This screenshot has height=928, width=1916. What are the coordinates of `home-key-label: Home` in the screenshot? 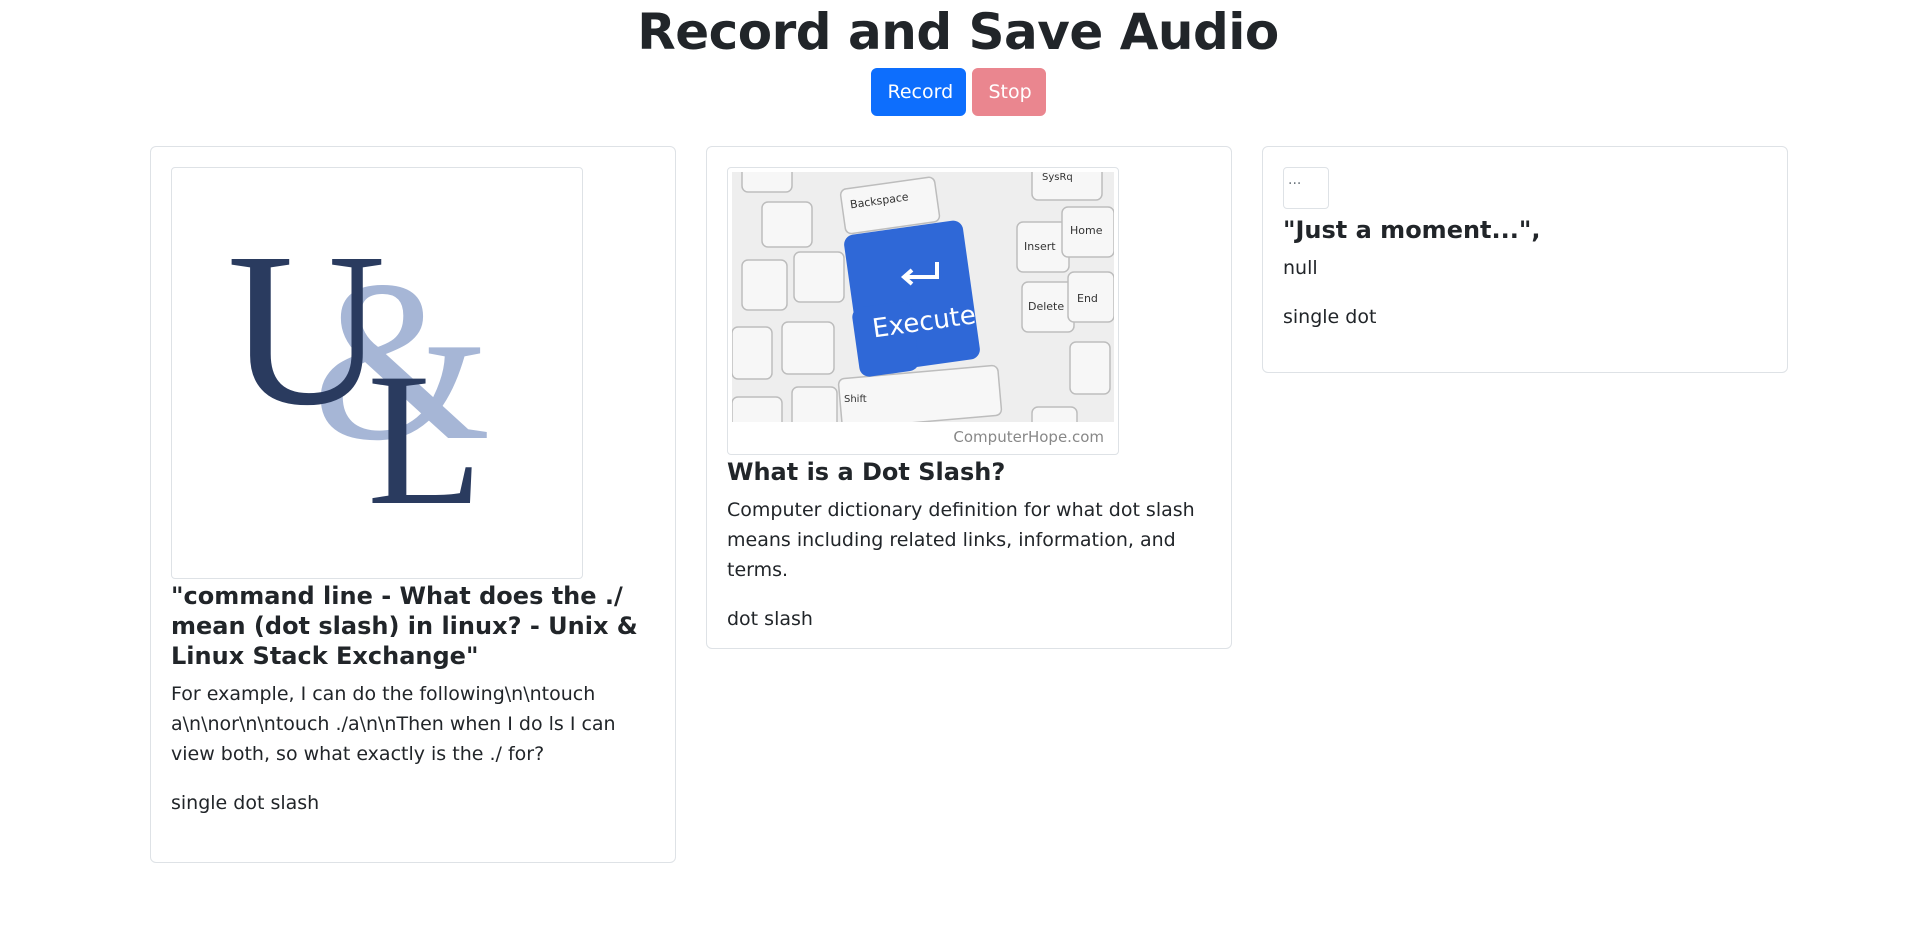 It's located at (1086, 230).